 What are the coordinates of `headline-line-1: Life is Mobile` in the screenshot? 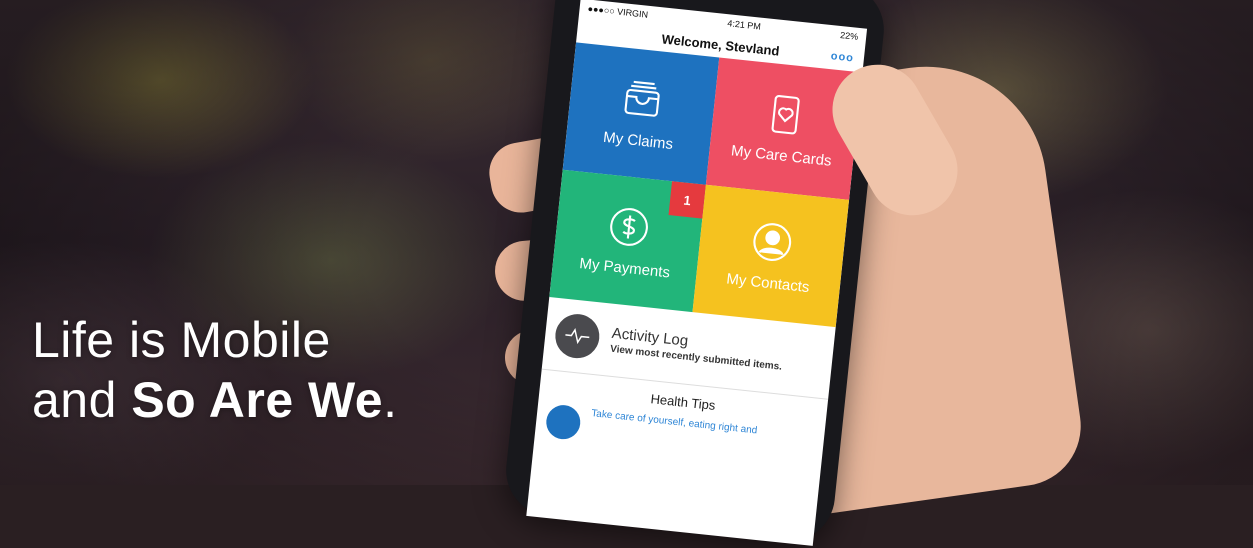 It's located at (181, 340).